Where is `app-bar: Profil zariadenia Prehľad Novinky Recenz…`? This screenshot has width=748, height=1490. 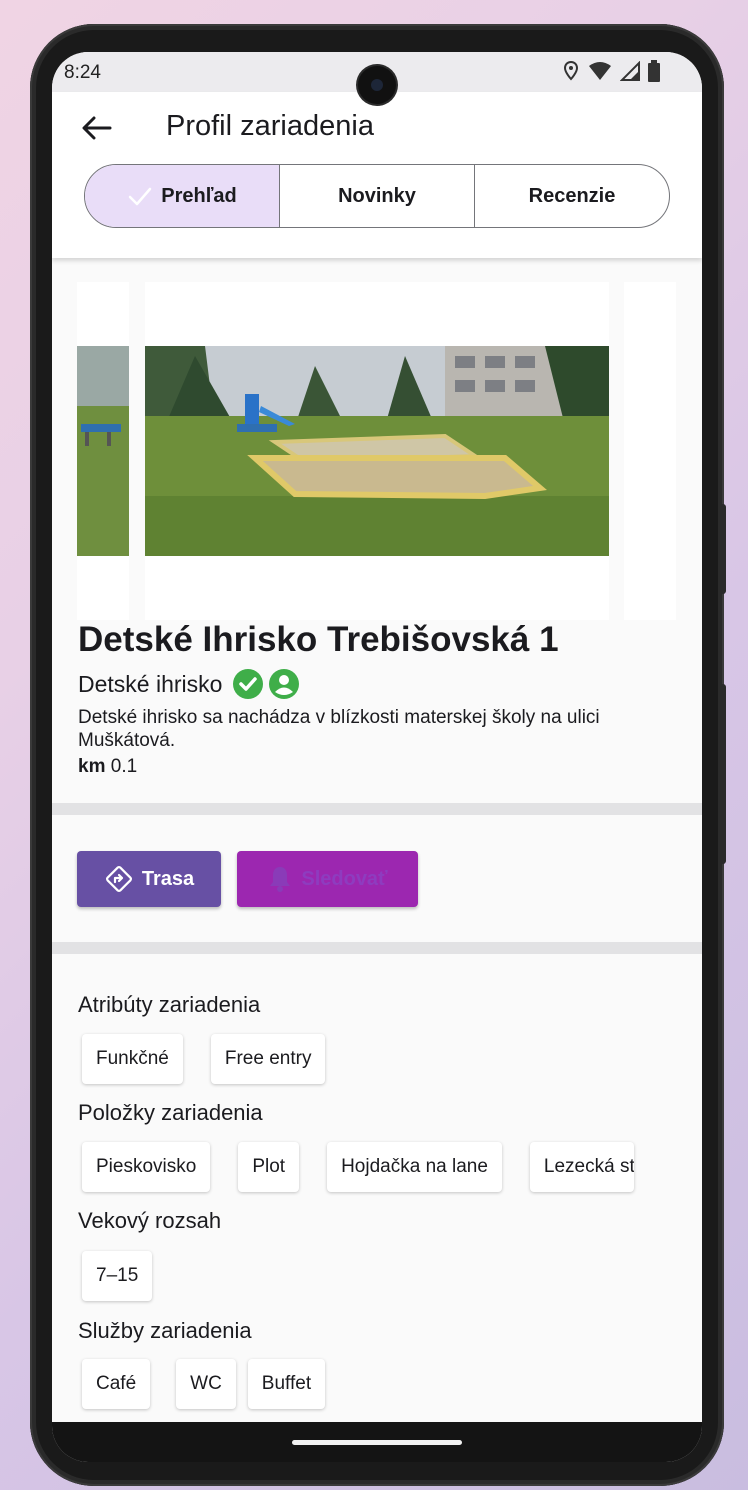 app-bar: Profil zariadenia Prehľad Novinky Recenz… is located at coordinates (377, 175).